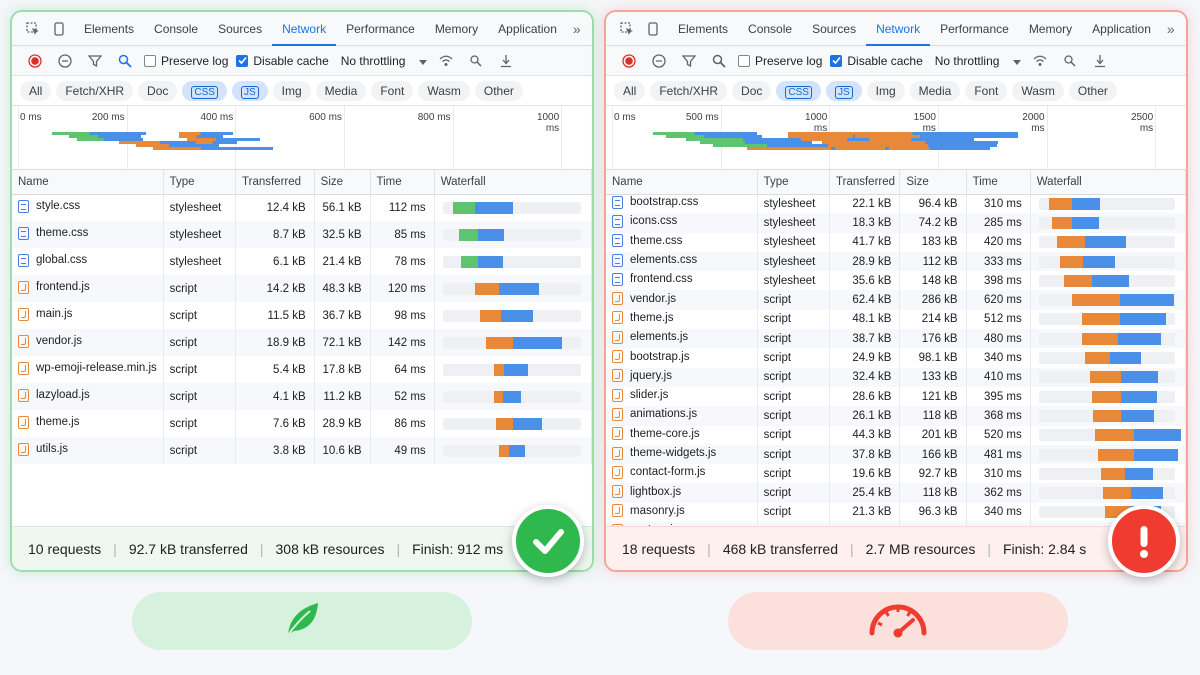 The width and height of the screenshot is (1200, 675). I want to click on table-row: jquery.js script 32.4 kB 133 kB 410 ms, so click(896, 377).